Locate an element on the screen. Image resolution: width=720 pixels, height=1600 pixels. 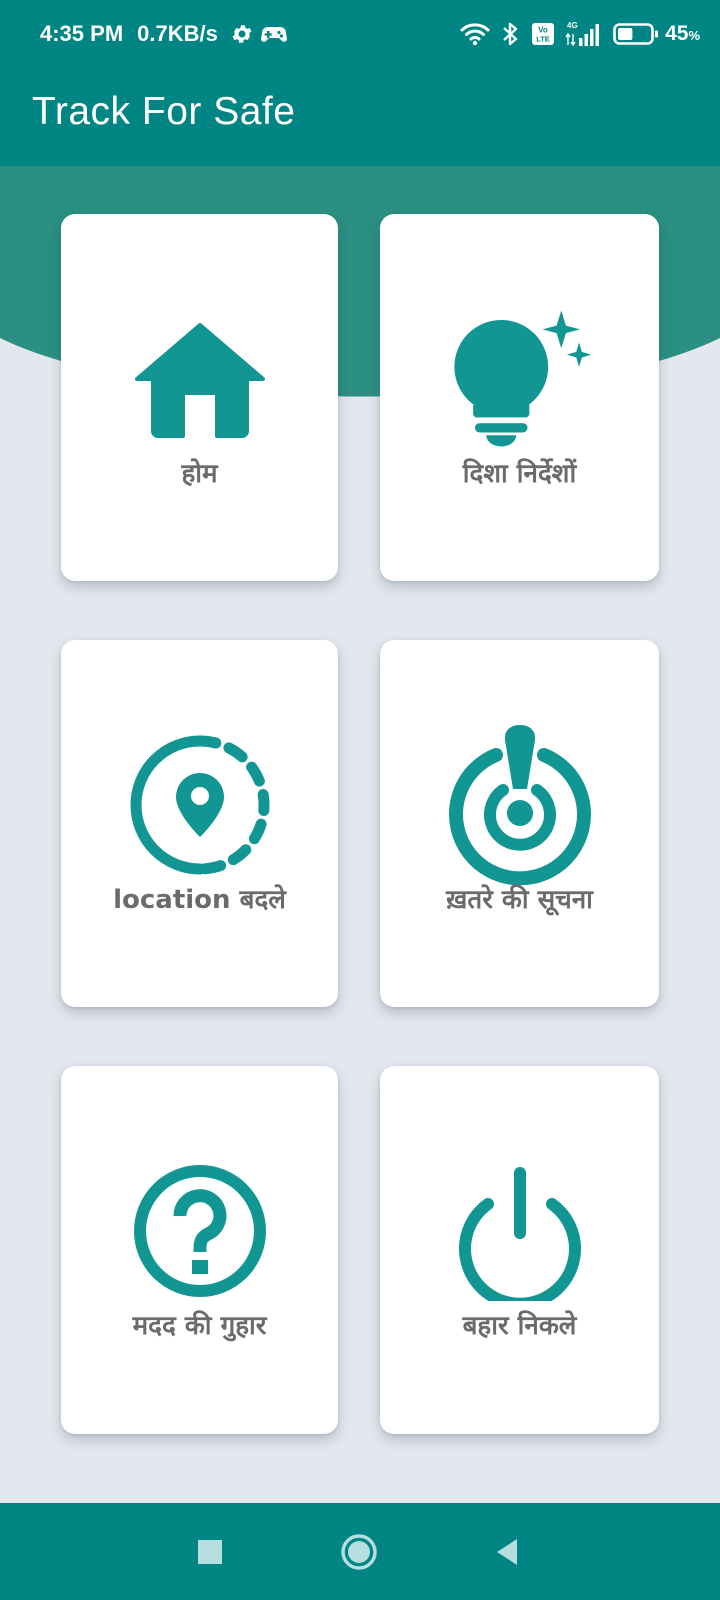
tile-guidelines: दिशा निर्देशों is located at coordinates (519, 397).